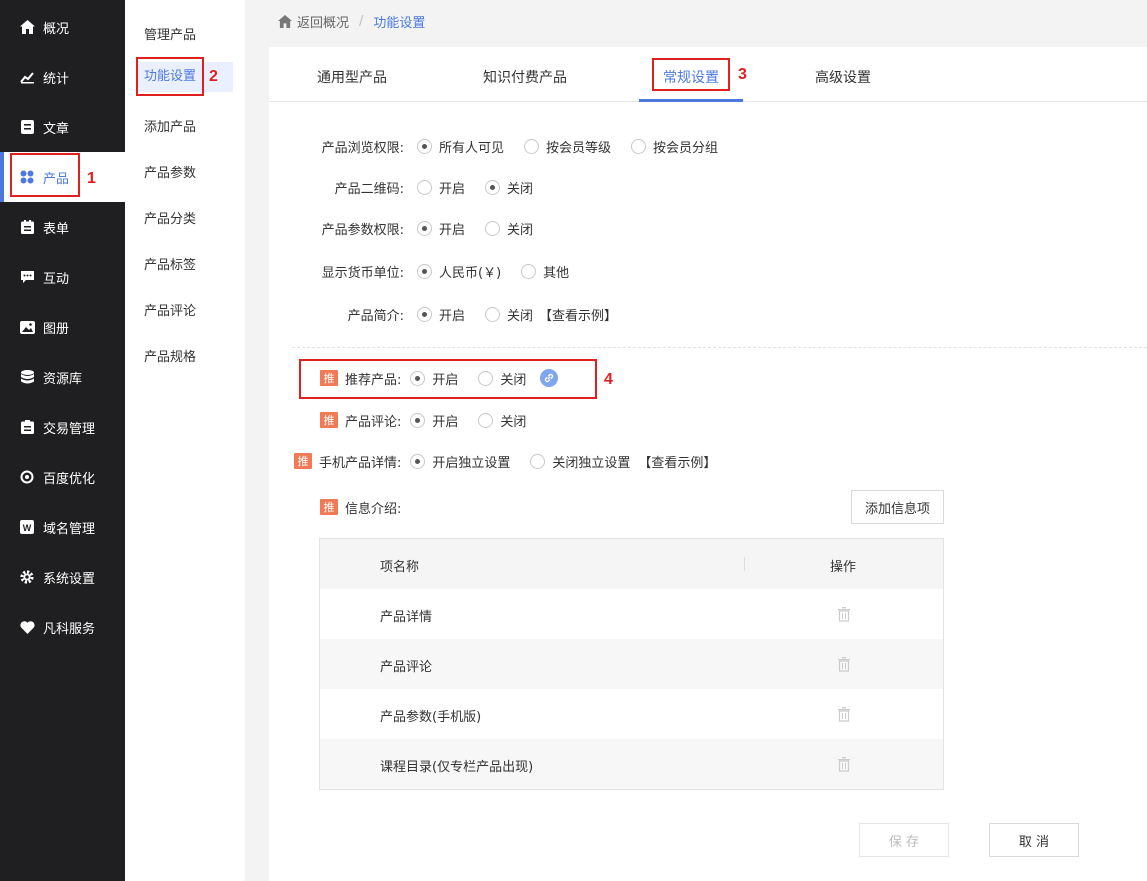  I want to click on nav-item-article: 文章, so click(62, 127).